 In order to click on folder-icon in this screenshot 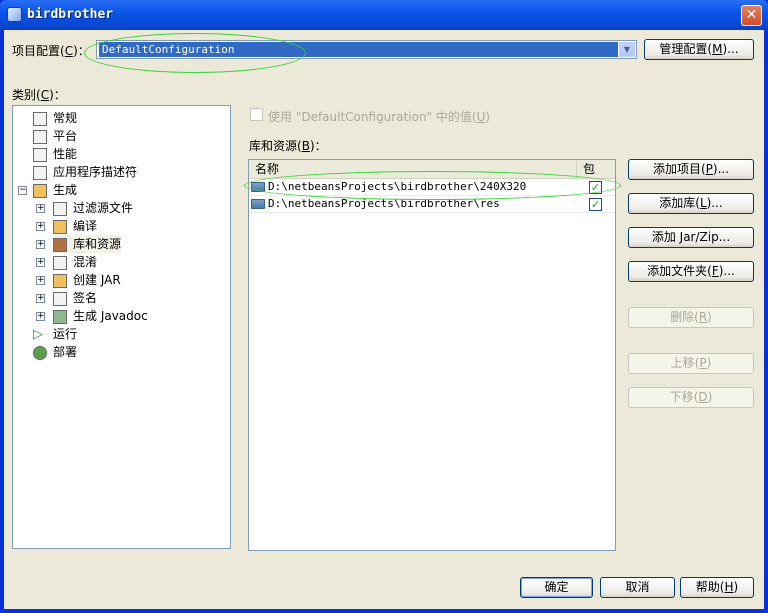, I will do `click(258, 204)`.